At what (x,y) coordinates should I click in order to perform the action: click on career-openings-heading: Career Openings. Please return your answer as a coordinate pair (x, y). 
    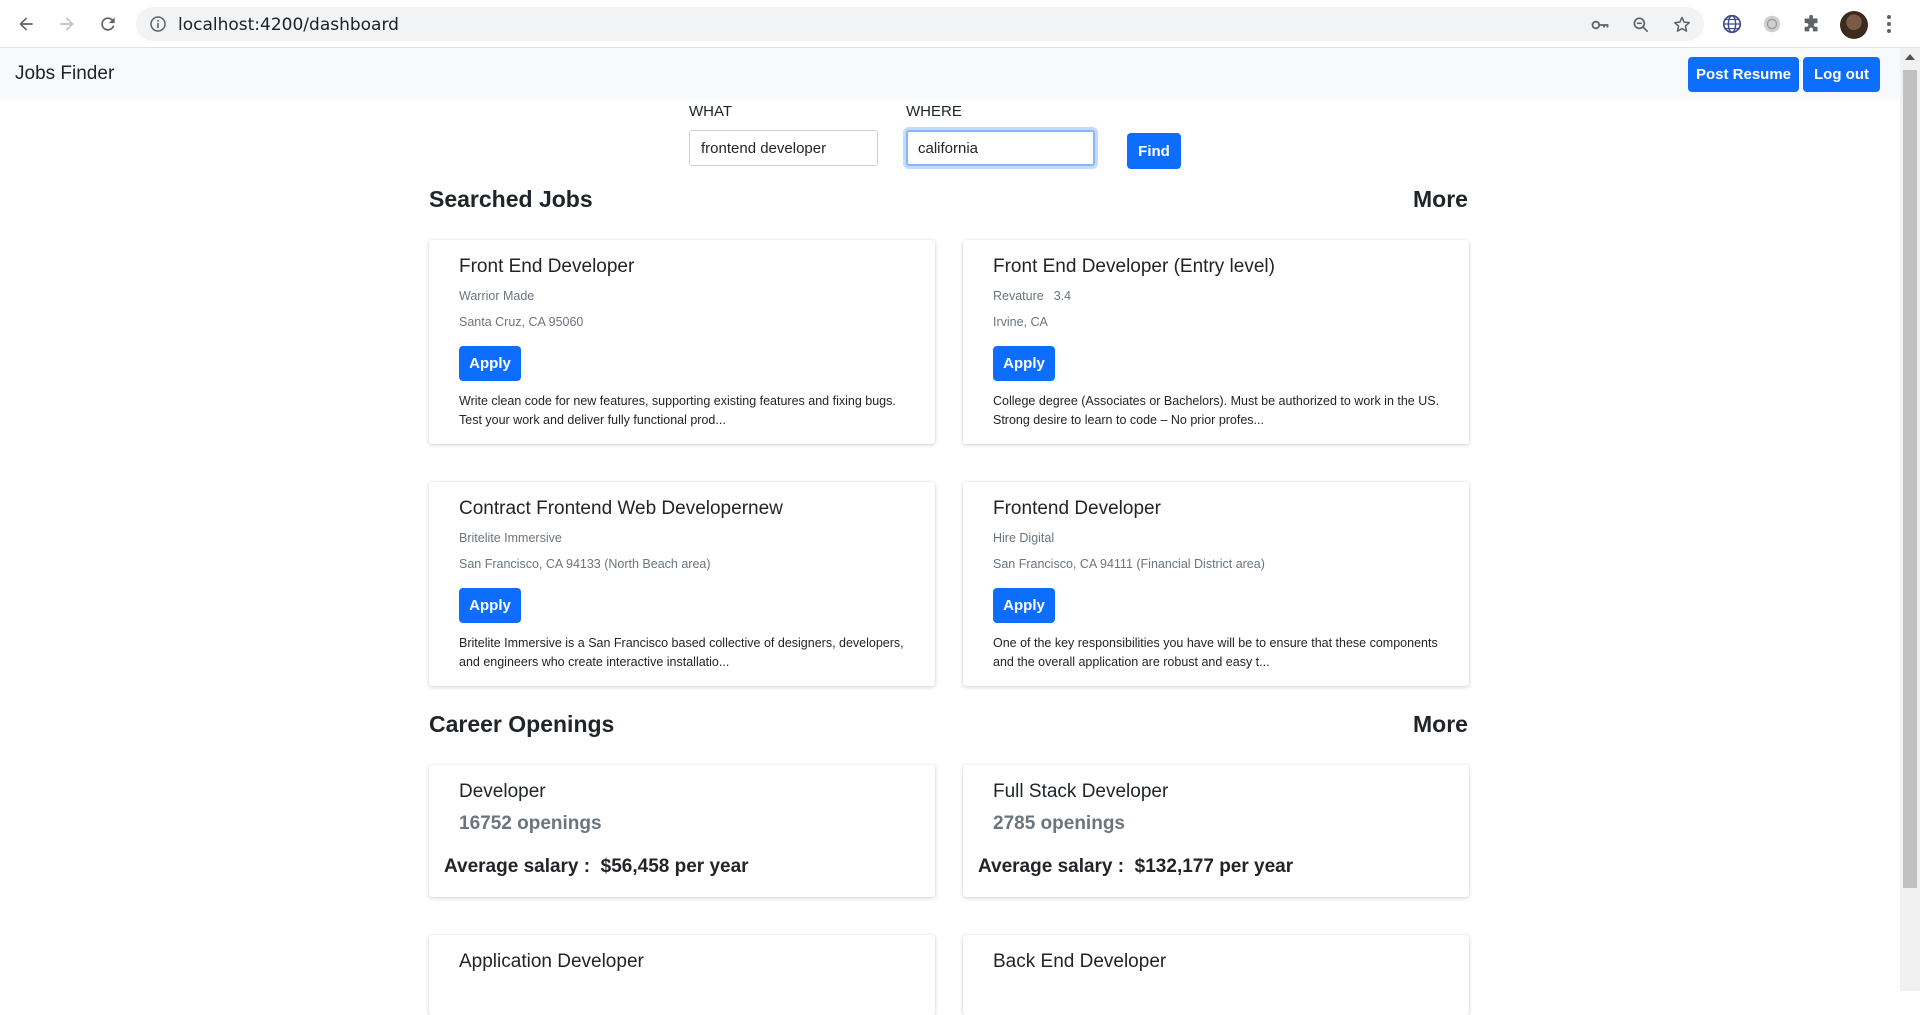
    Looking at the image, I should click on (522, 724).